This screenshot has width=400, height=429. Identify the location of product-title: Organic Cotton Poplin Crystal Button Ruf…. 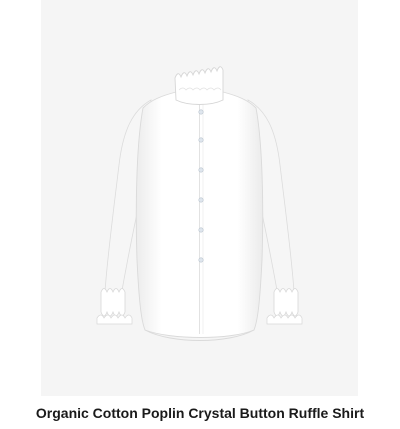
(200, 413).